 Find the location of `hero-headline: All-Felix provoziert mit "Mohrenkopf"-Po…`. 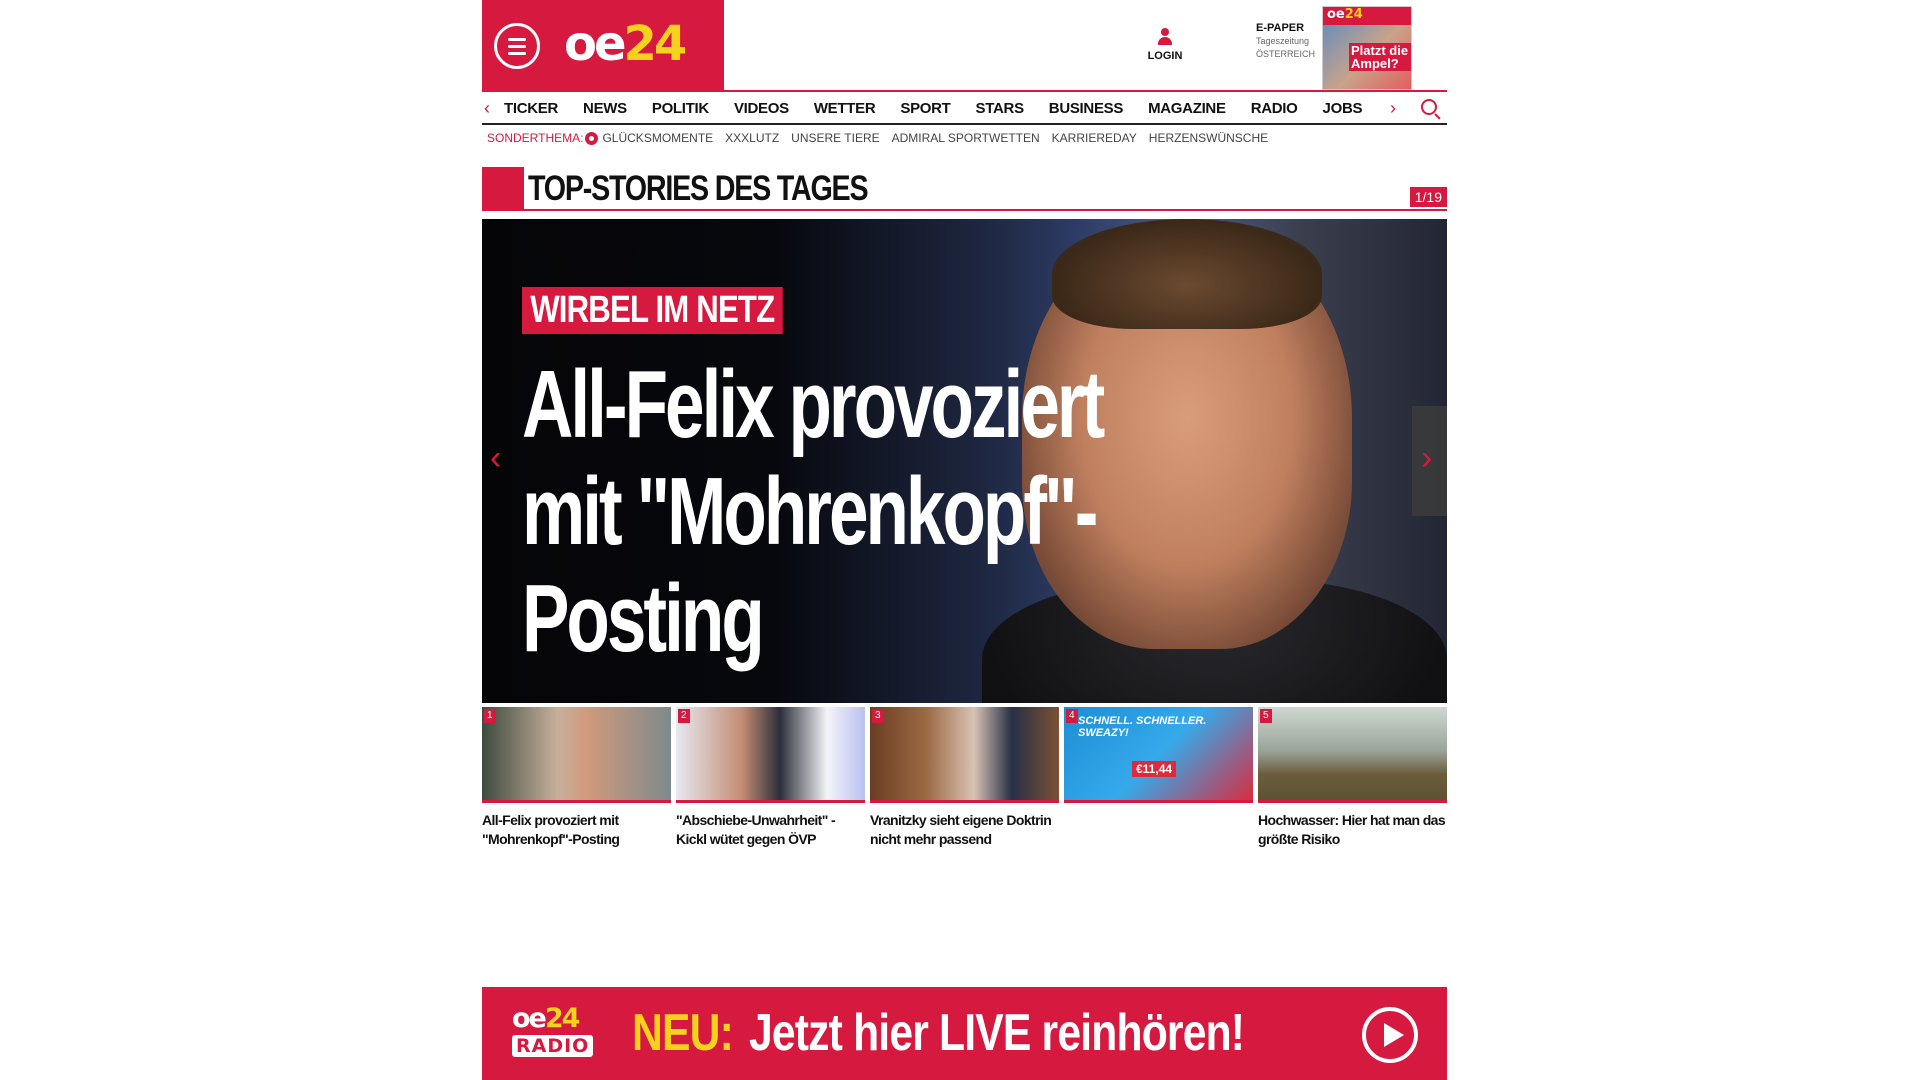

hero-headline: All-Felix provoziert mit "Mohrenkopf"-Po… is located at coordinates (855, 511).